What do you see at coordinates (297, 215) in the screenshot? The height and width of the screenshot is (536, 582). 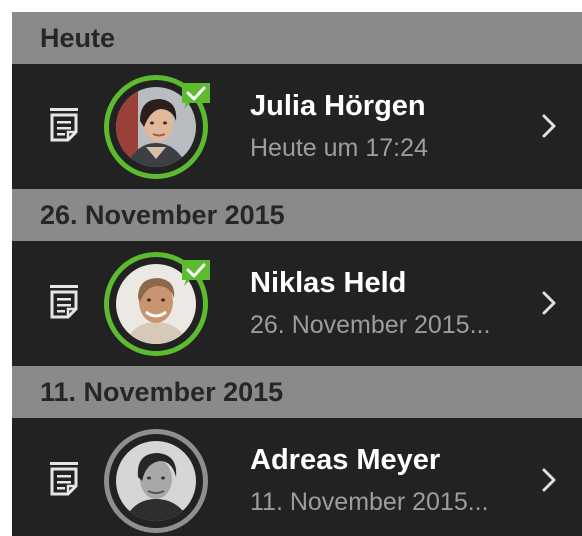 I see `section-header-2015-11-26: 26. November 2015` at bounding box center [297, 215].